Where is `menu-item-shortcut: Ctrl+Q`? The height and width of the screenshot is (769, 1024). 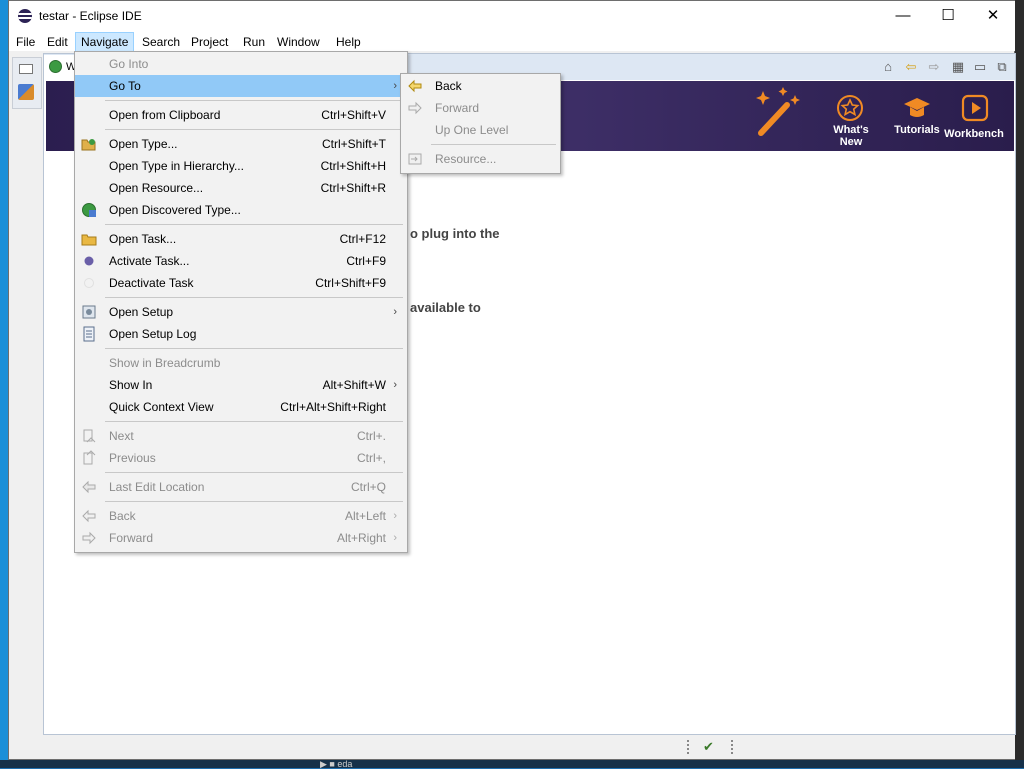
menu-item-shortcut: Ctrl+Q is located at coordinates (368, 487).